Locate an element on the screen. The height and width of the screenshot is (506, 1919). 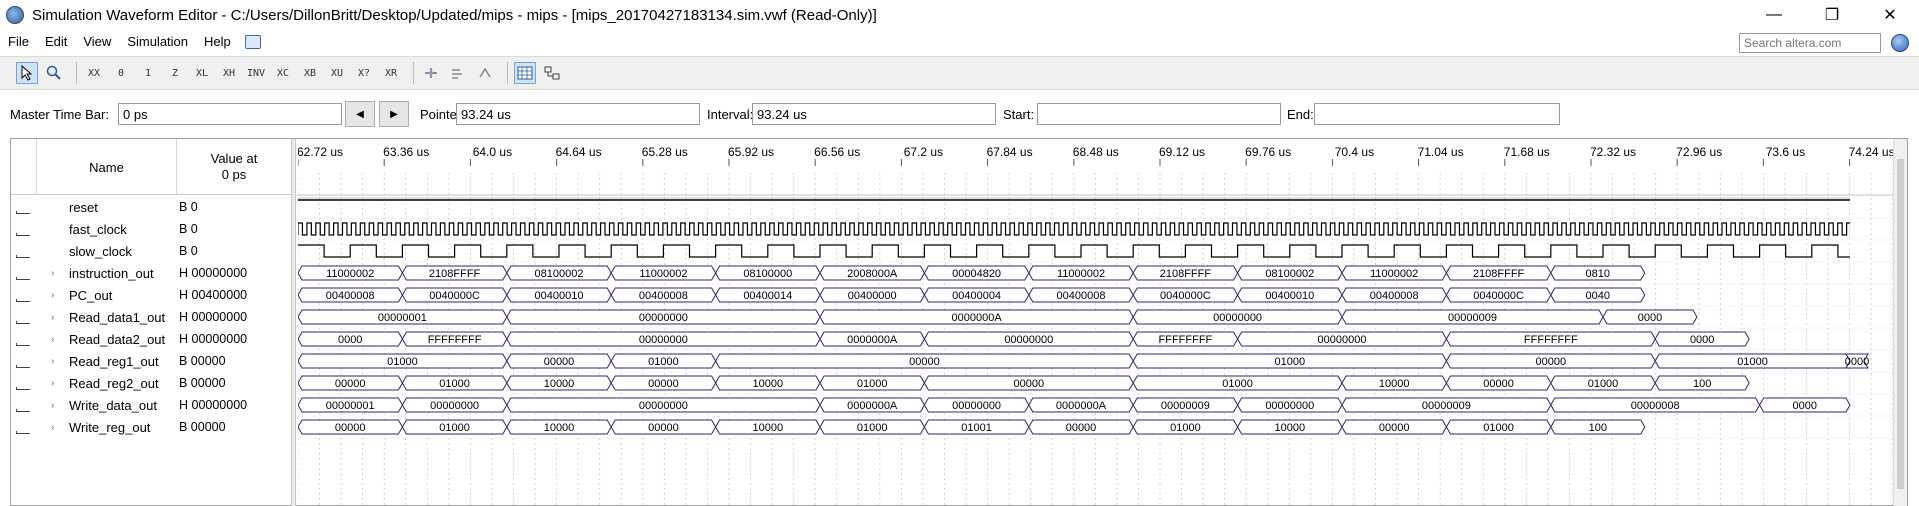
time-tick-label: 72.32 us is located at coordinates (1613, 152).